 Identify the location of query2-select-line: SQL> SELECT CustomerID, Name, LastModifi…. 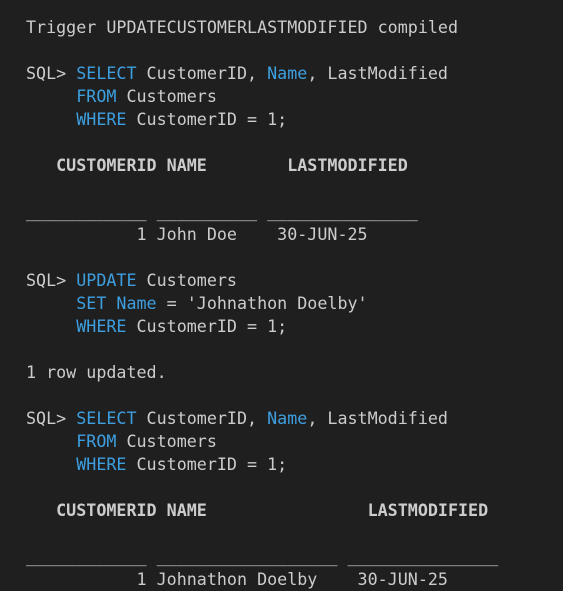
(291, 418).